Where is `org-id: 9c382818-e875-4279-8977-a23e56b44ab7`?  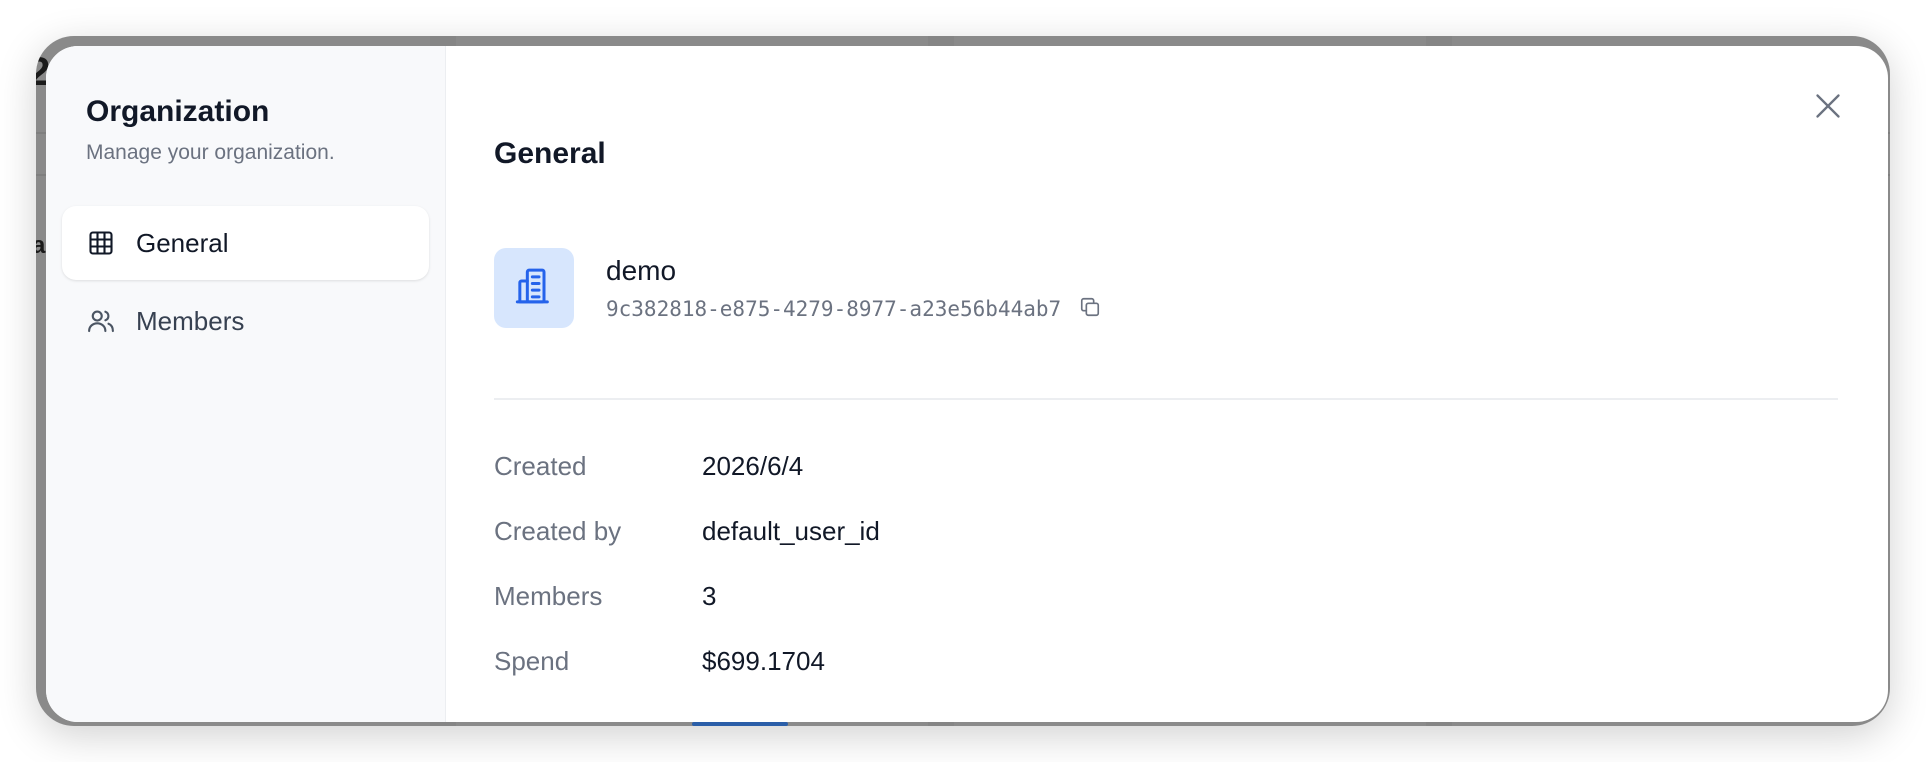 org-id: 9c382818-e875-4279-8977-a23e56b44ab7 is located at coordinates (834, 309).